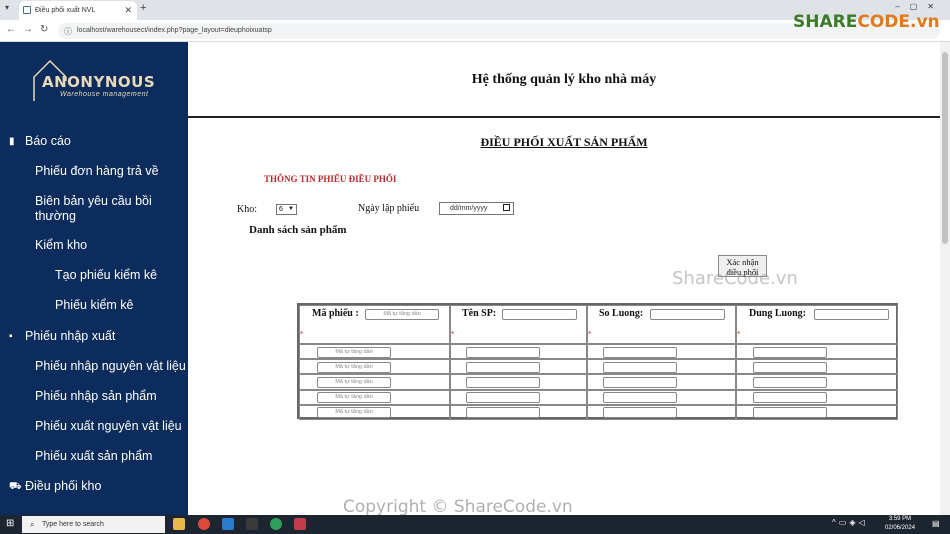  What do you see at coordinates (7, 7) in the screenshot?
I see `tab-search-icon: ▾` at bounding box center [7, 7].